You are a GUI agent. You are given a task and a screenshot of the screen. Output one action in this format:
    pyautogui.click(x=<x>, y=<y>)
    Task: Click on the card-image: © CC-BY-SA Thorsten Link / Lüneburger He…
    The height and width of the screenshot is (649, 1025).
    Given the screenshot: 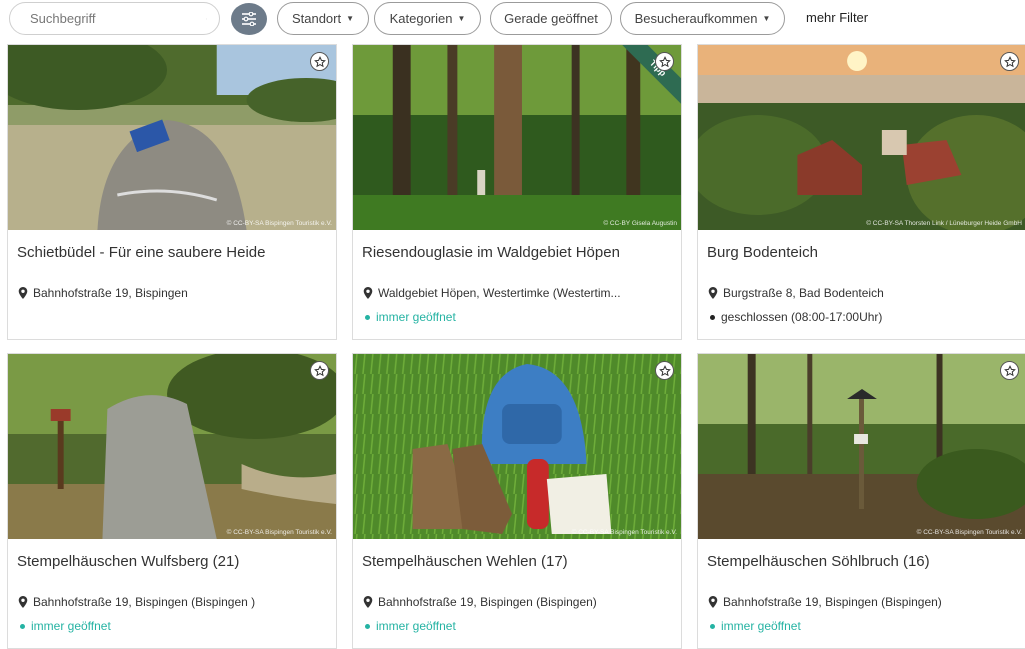 What is the action you would take?
    pyautogui.click(x=861, y=137)
    